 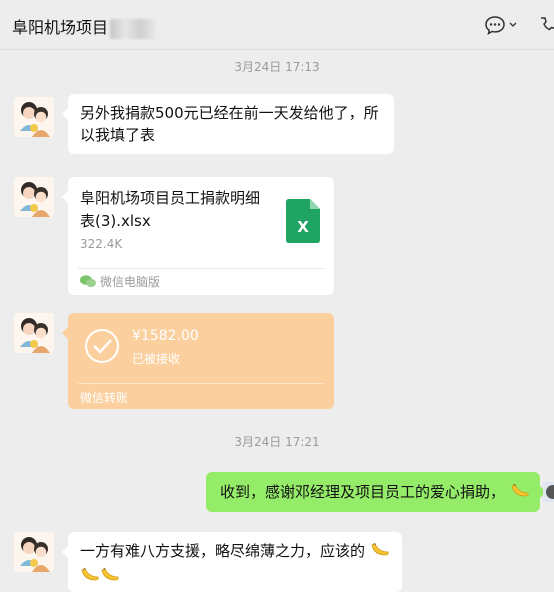 What do you see at coordinates (235, 577) in the screenshot?
I see `emoji-line` at bounding box center [235, 577].